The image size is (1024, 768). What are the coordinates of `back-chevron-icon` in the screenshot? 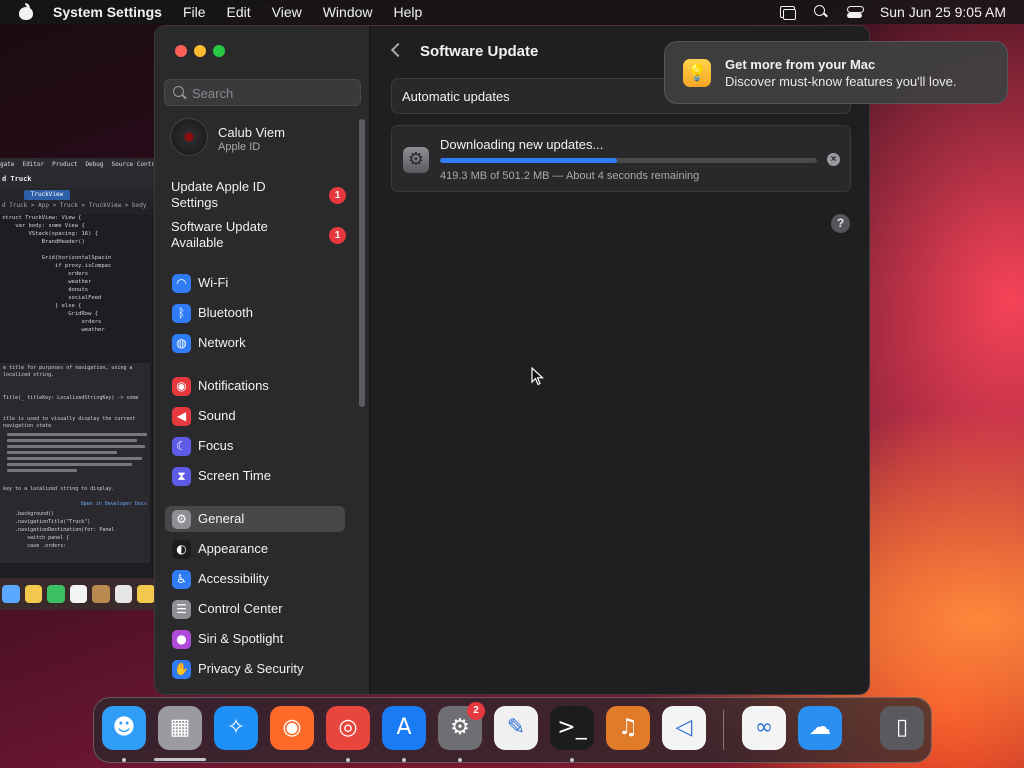 It's located at (398, 50).